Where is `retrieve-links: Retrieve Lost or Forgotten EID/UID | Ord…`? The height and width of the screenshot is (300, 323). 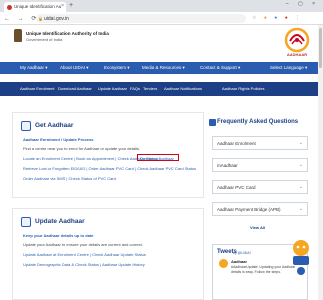 retrieve-links: Retrieve Lost or Forgotten EID/UID | Ord… is located at coordinates (109, 168).